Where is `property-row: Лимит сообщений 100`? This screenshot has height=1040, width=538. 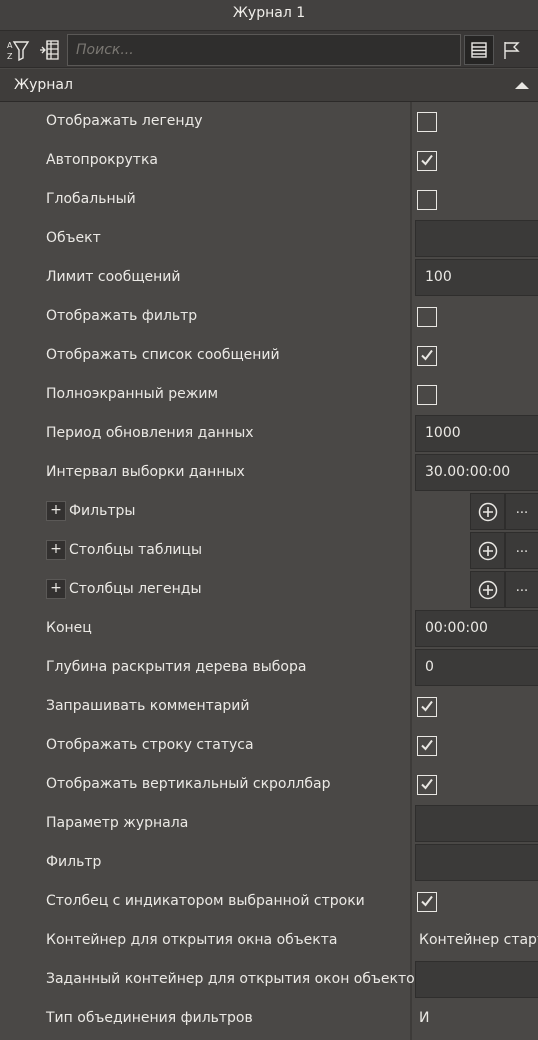
property-row: Лимит сообщений 100 is located at coordinates (269, 277).